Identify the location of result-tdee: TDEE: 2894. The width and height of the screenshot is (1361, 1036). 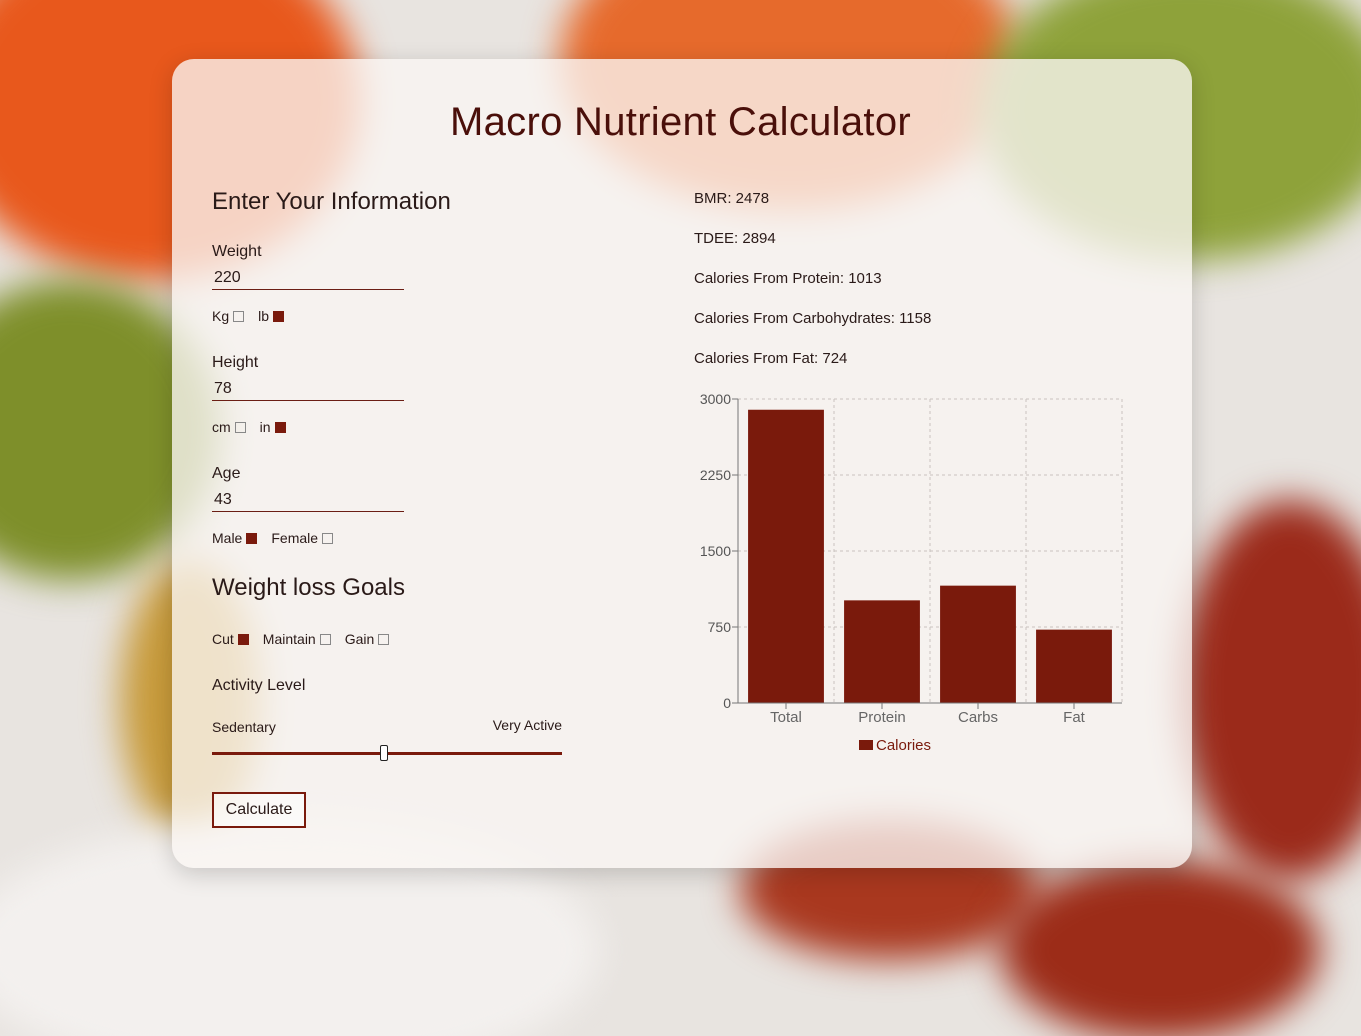
(735, 238).